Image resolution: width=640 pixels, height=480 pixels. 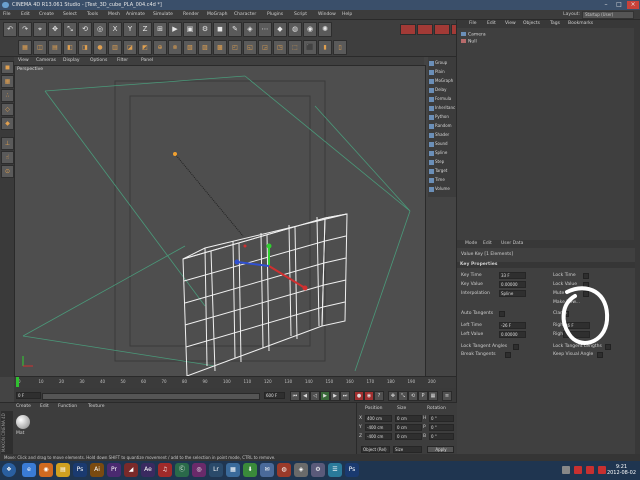 I want to click on menu-simulate: Simulate, so click(x=163, y=14).